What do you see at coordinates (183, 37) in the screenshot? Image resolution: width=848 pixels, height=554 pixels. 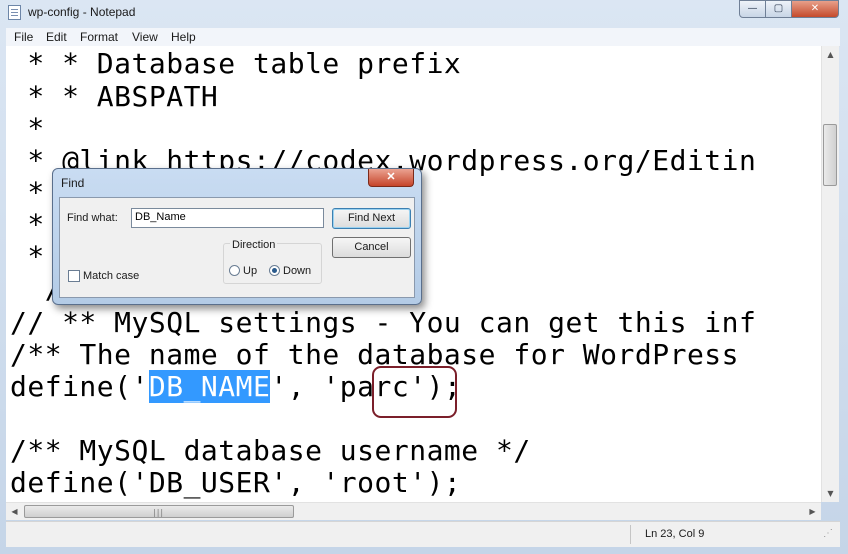 I see `menu-help: Help` at bounding box center [183, 37].